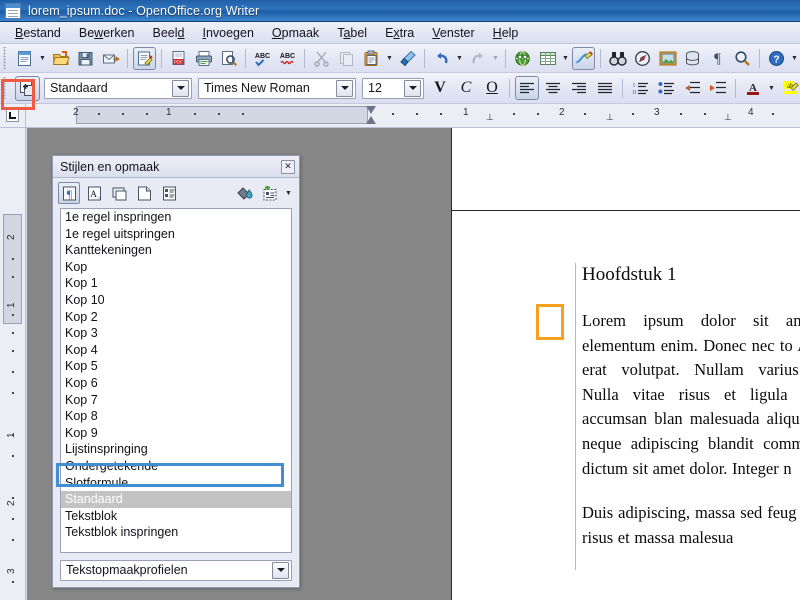 This screenshot has width=800, height=600. I want to click on style-list-item-tekstblok-inspringen: Tekstblok inspringen, so click(176, 532).